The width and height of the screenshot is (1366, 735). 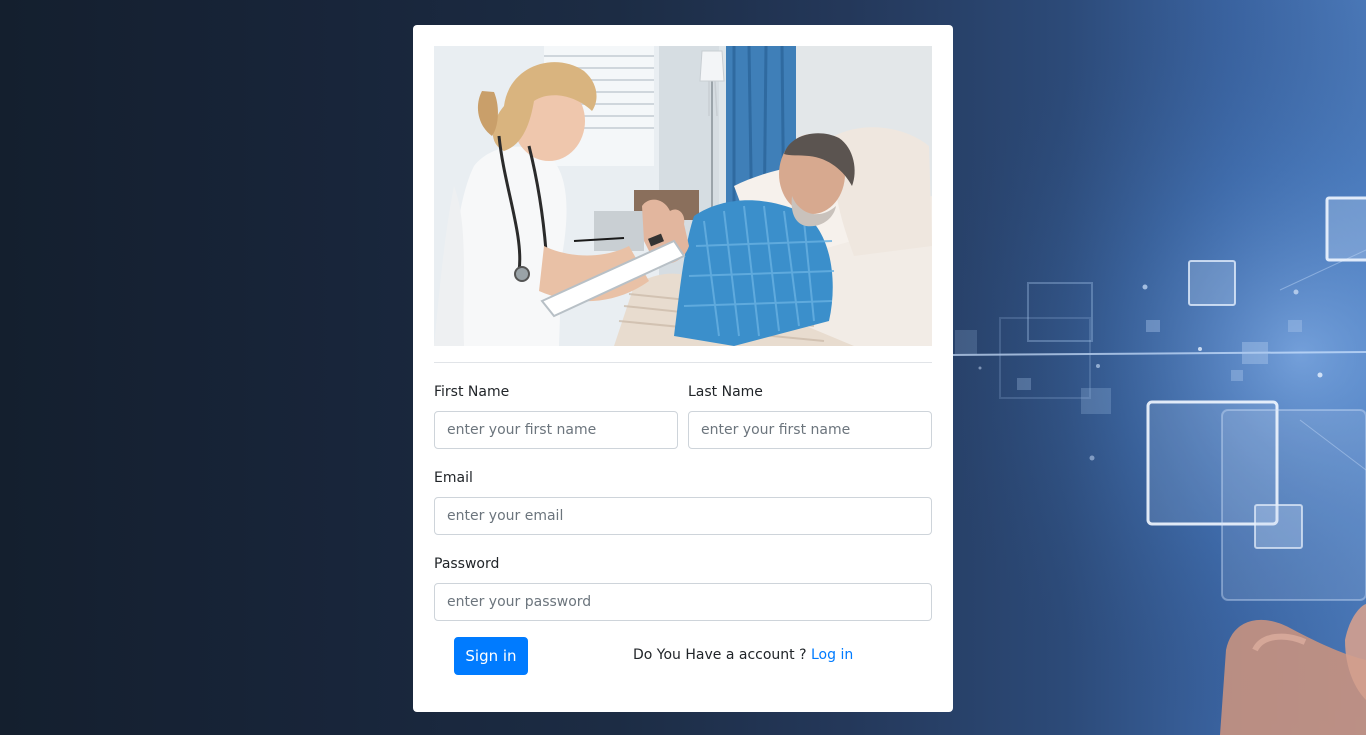 I want to click on login-link: Log in, so click(x=832, y=655).